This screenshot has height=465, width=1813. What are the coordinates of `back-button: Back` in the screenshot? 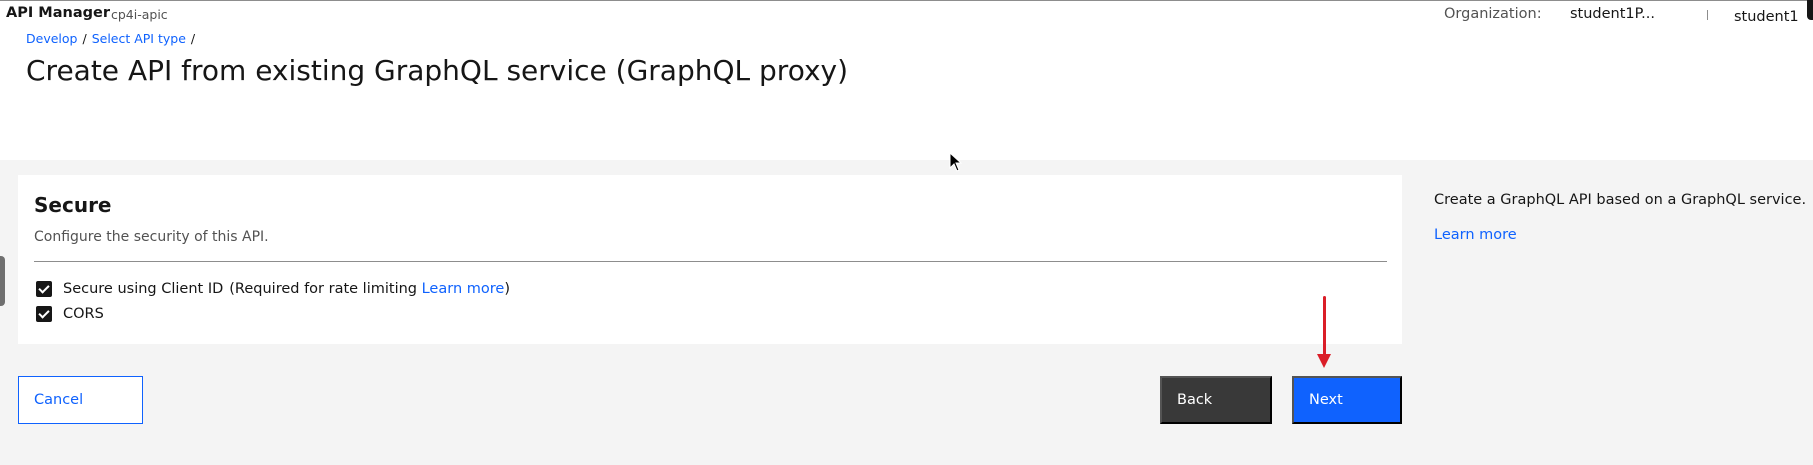 It's located at (1216, 400).